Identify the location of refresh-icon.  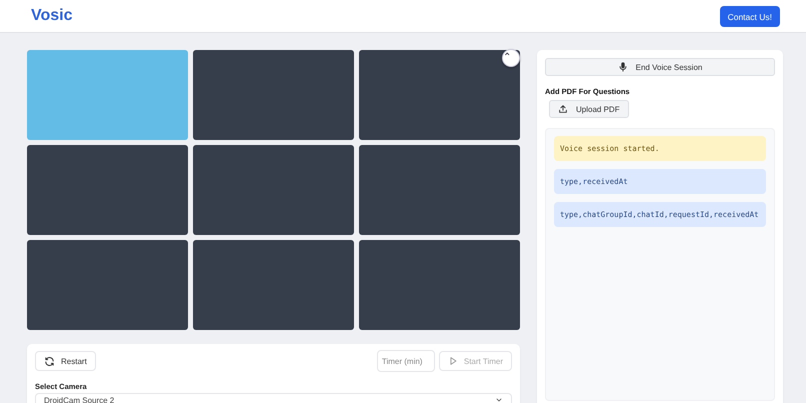
(49, 361).